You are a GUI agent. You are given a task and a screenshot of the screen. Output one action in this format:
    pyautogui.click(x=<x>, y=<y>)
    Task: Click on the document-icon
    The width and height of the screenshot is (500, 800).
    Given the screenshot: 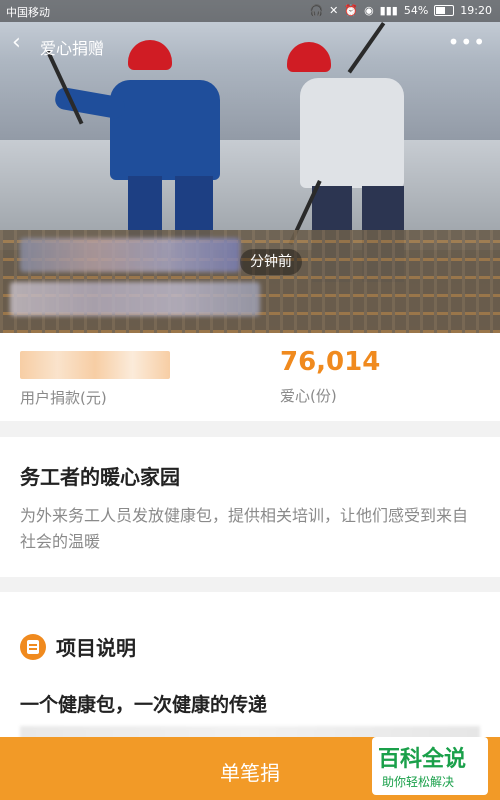 What is the action you would take?
    pyautogui.click(x=33, y=646)
    